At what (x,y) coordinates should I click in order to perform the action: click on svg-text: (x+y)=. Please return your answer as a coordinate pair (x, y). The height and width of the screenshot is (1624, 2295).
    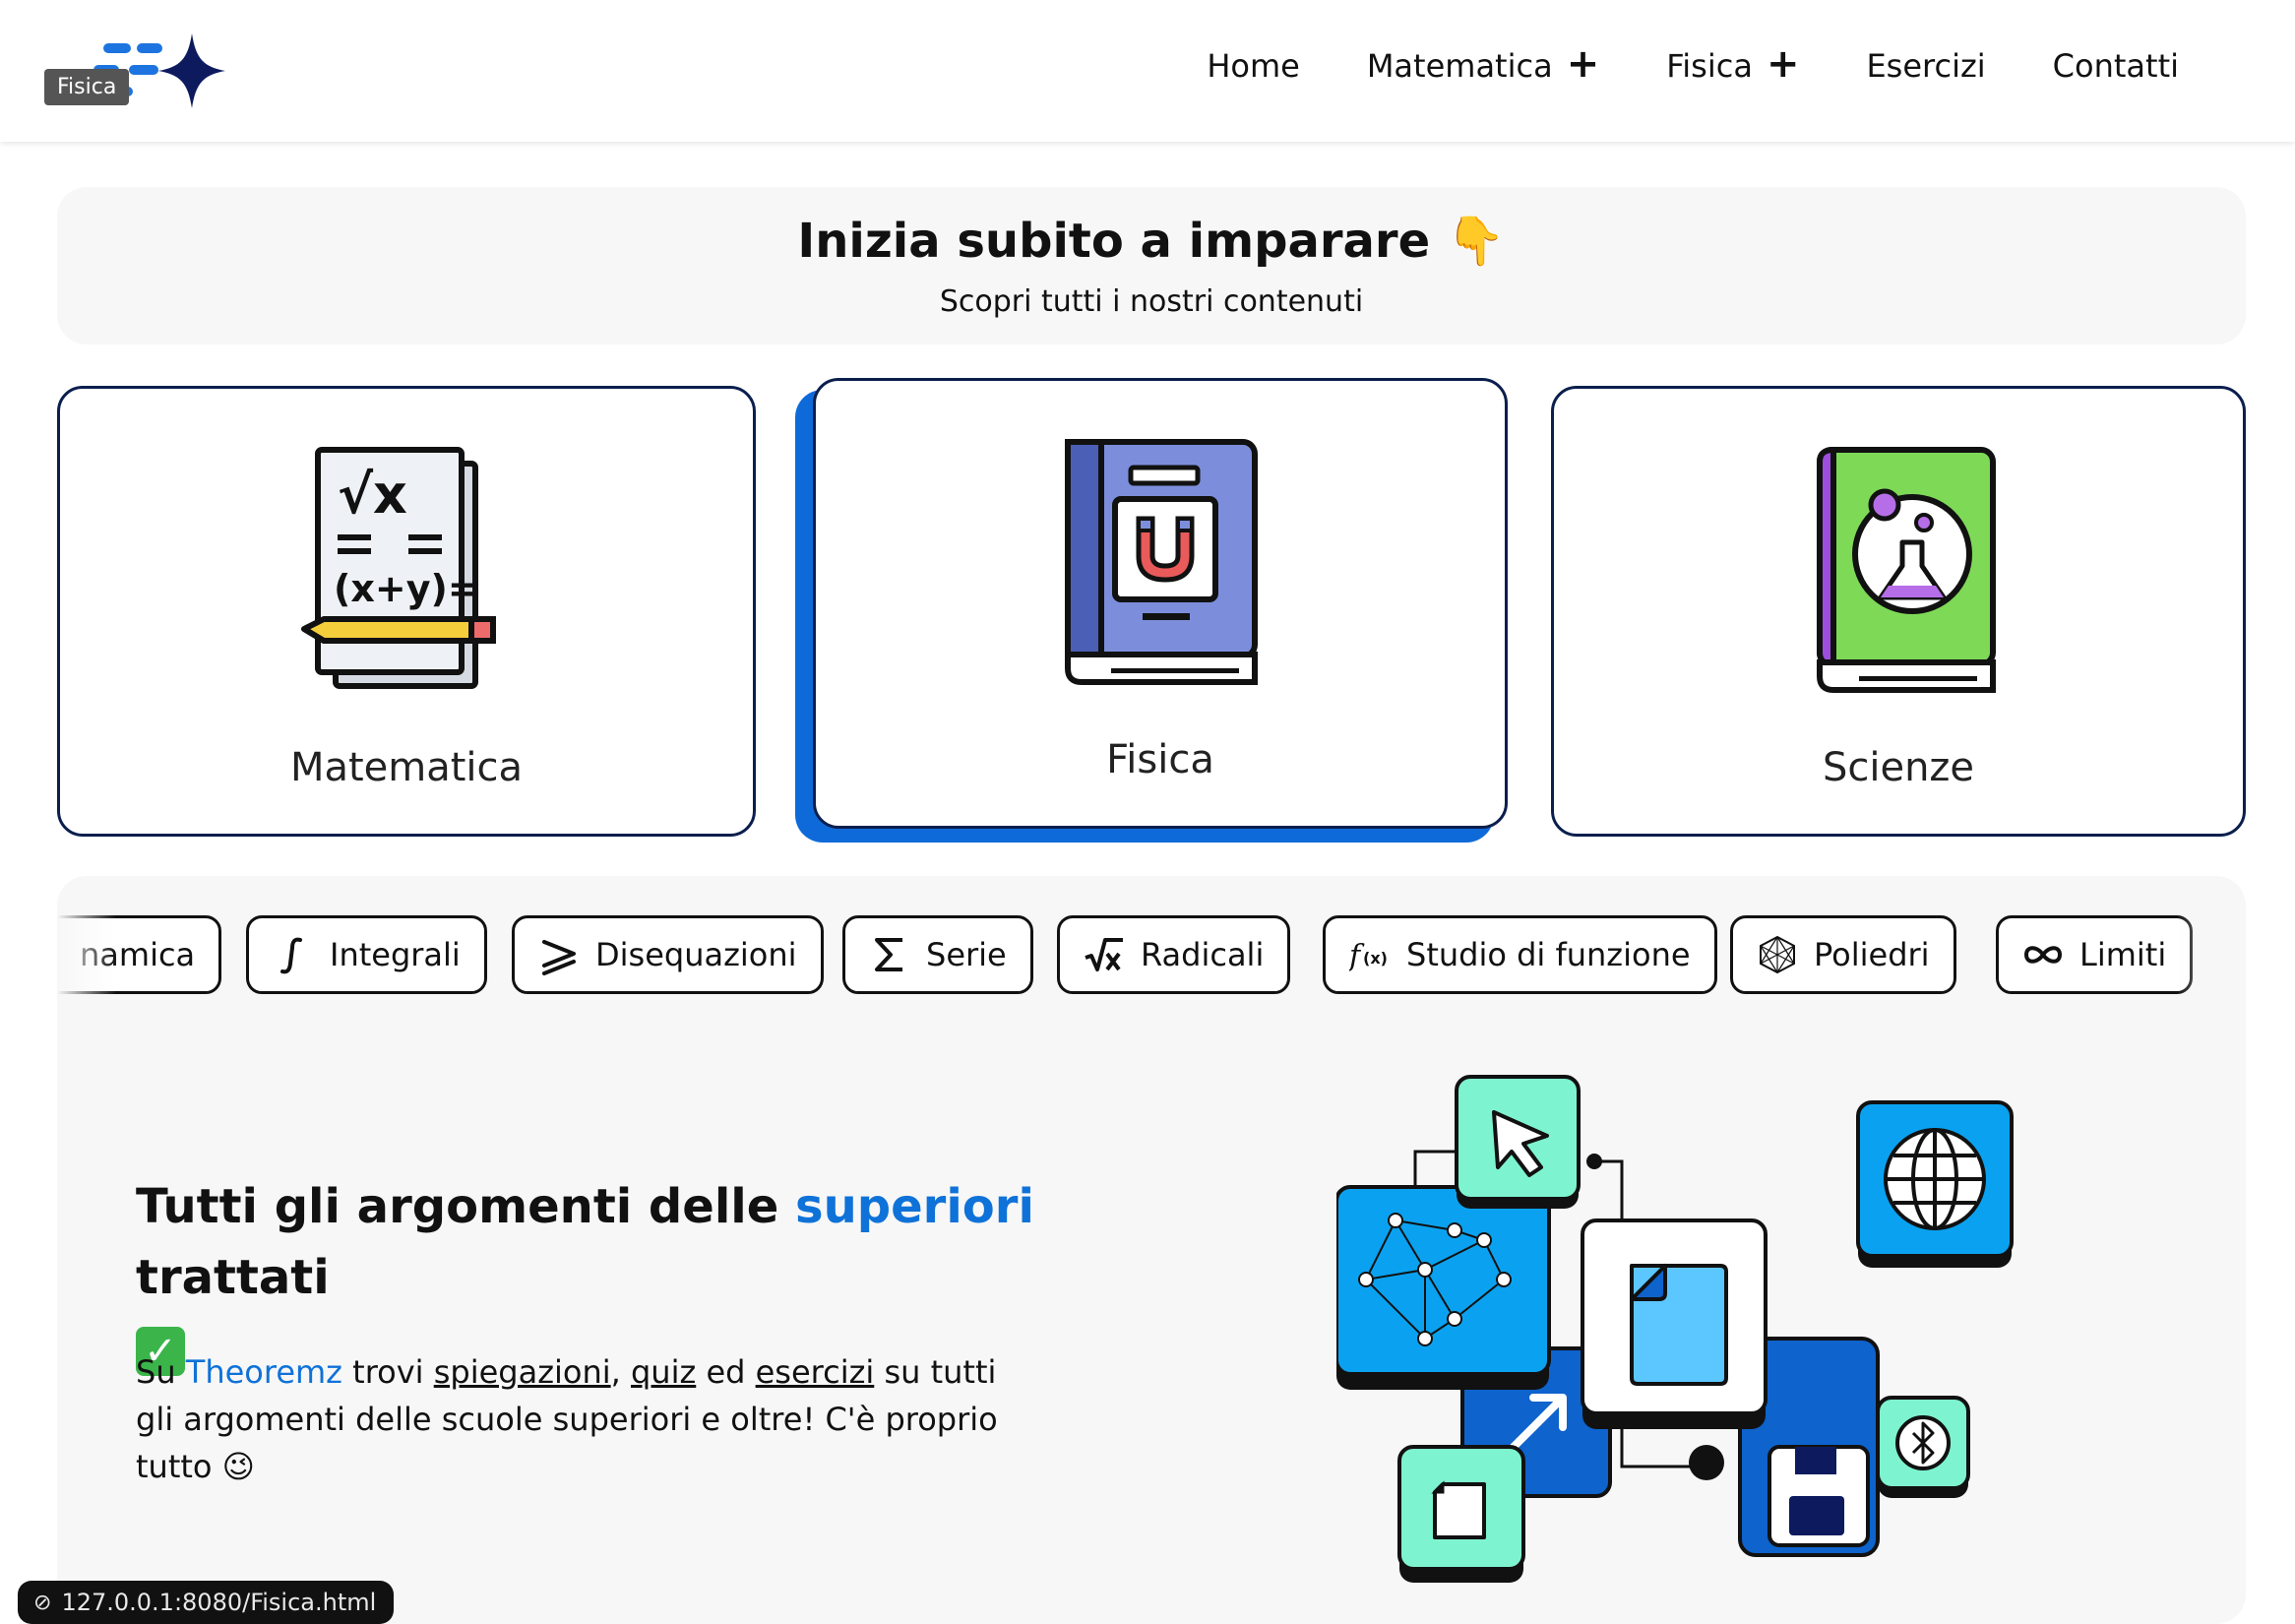
    Looking at the image, I should click on (406, 588).